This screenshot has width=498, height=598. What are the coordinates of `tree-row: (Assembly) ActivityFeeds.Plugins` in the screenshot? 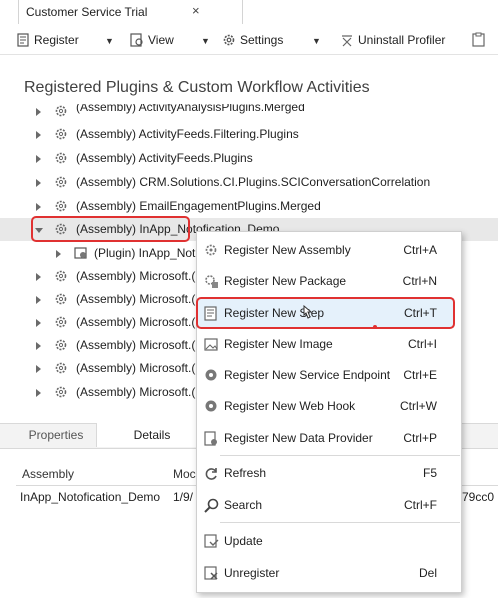 It's located at (249, 158).